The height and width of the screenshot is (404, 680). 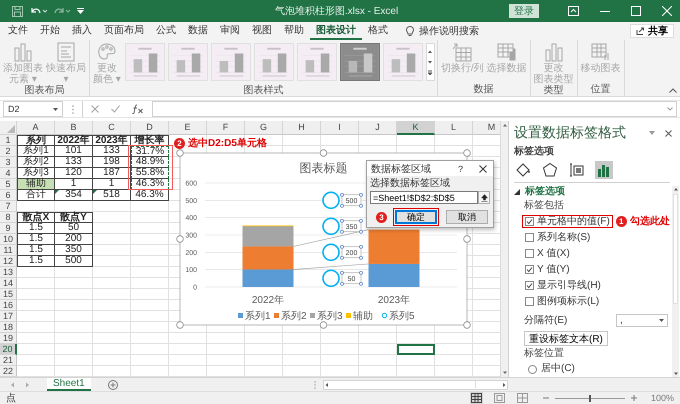 What do you see at coordinates (378, 31) in the screenshot?
I see `ribbon-tab: 格式` at bounding box center [378, 31].